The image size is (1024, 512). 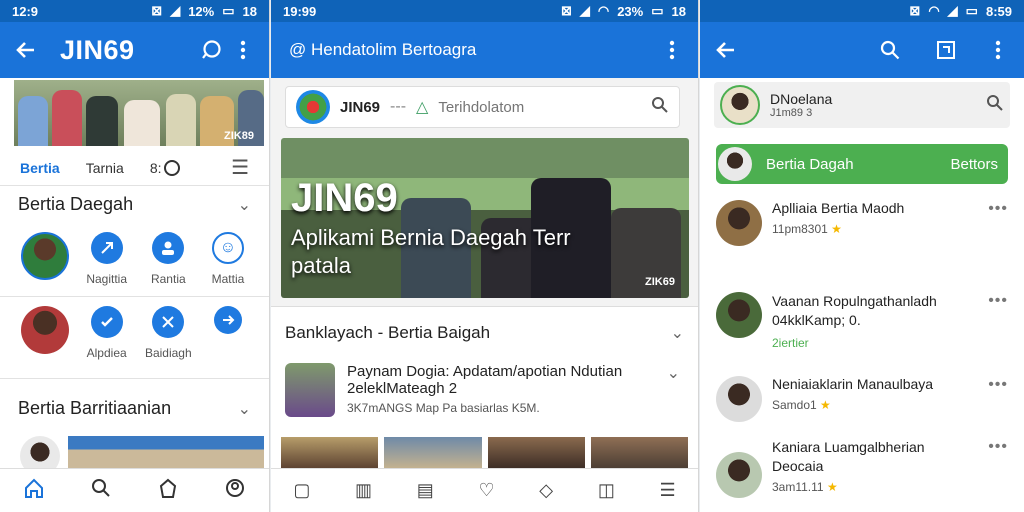 What do you see at coordinates (168, 248) in the screenshot?
I see `user-icon` at bounding box center [168, 248].